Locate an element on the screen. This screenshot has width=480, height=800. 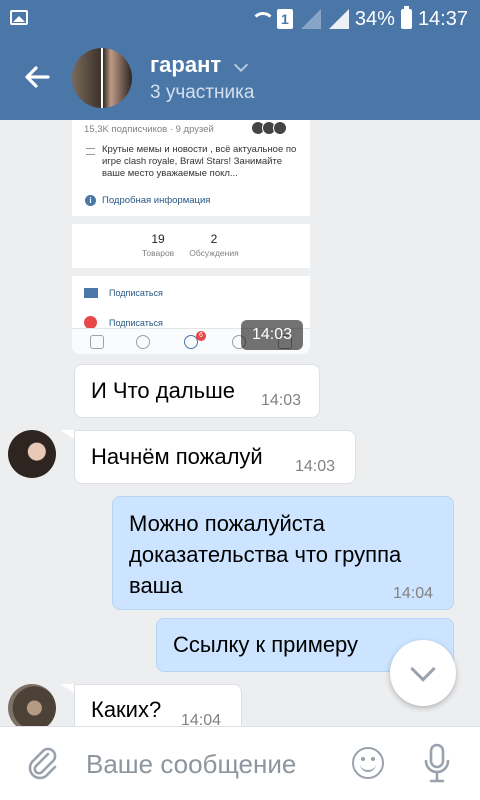
battery-icon is located at coordinates (406, 17).